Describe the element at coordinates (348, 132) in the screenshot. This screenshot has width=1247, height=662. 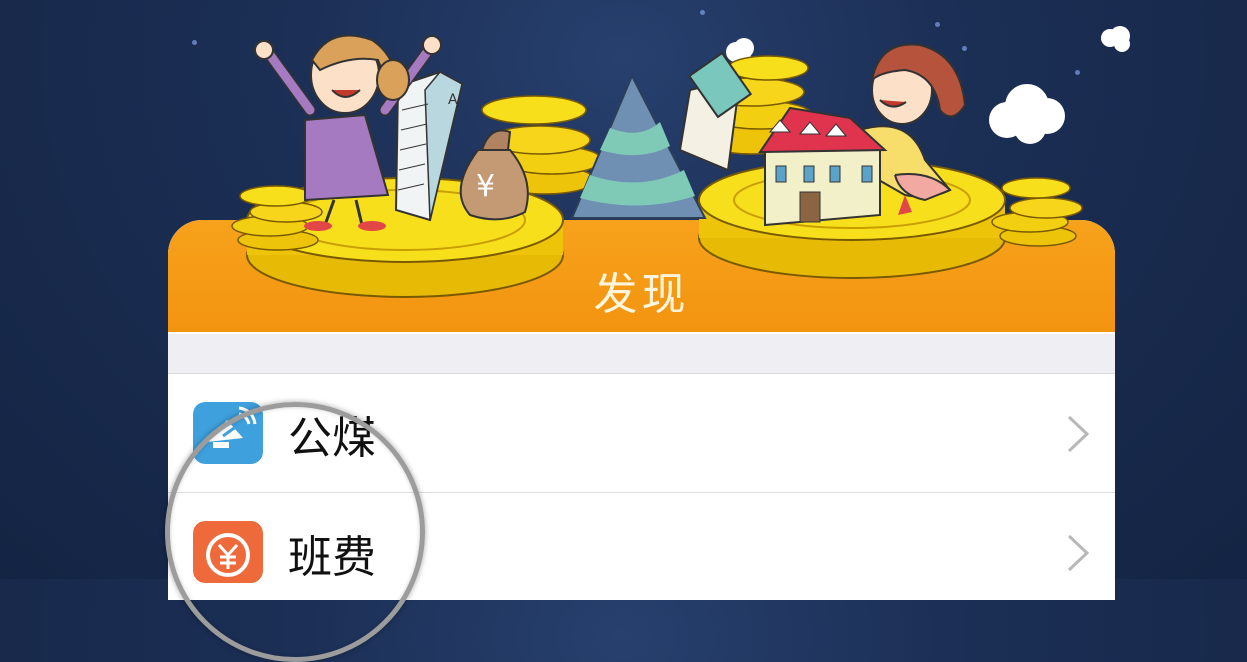
I see `girl-character-left` at that location.